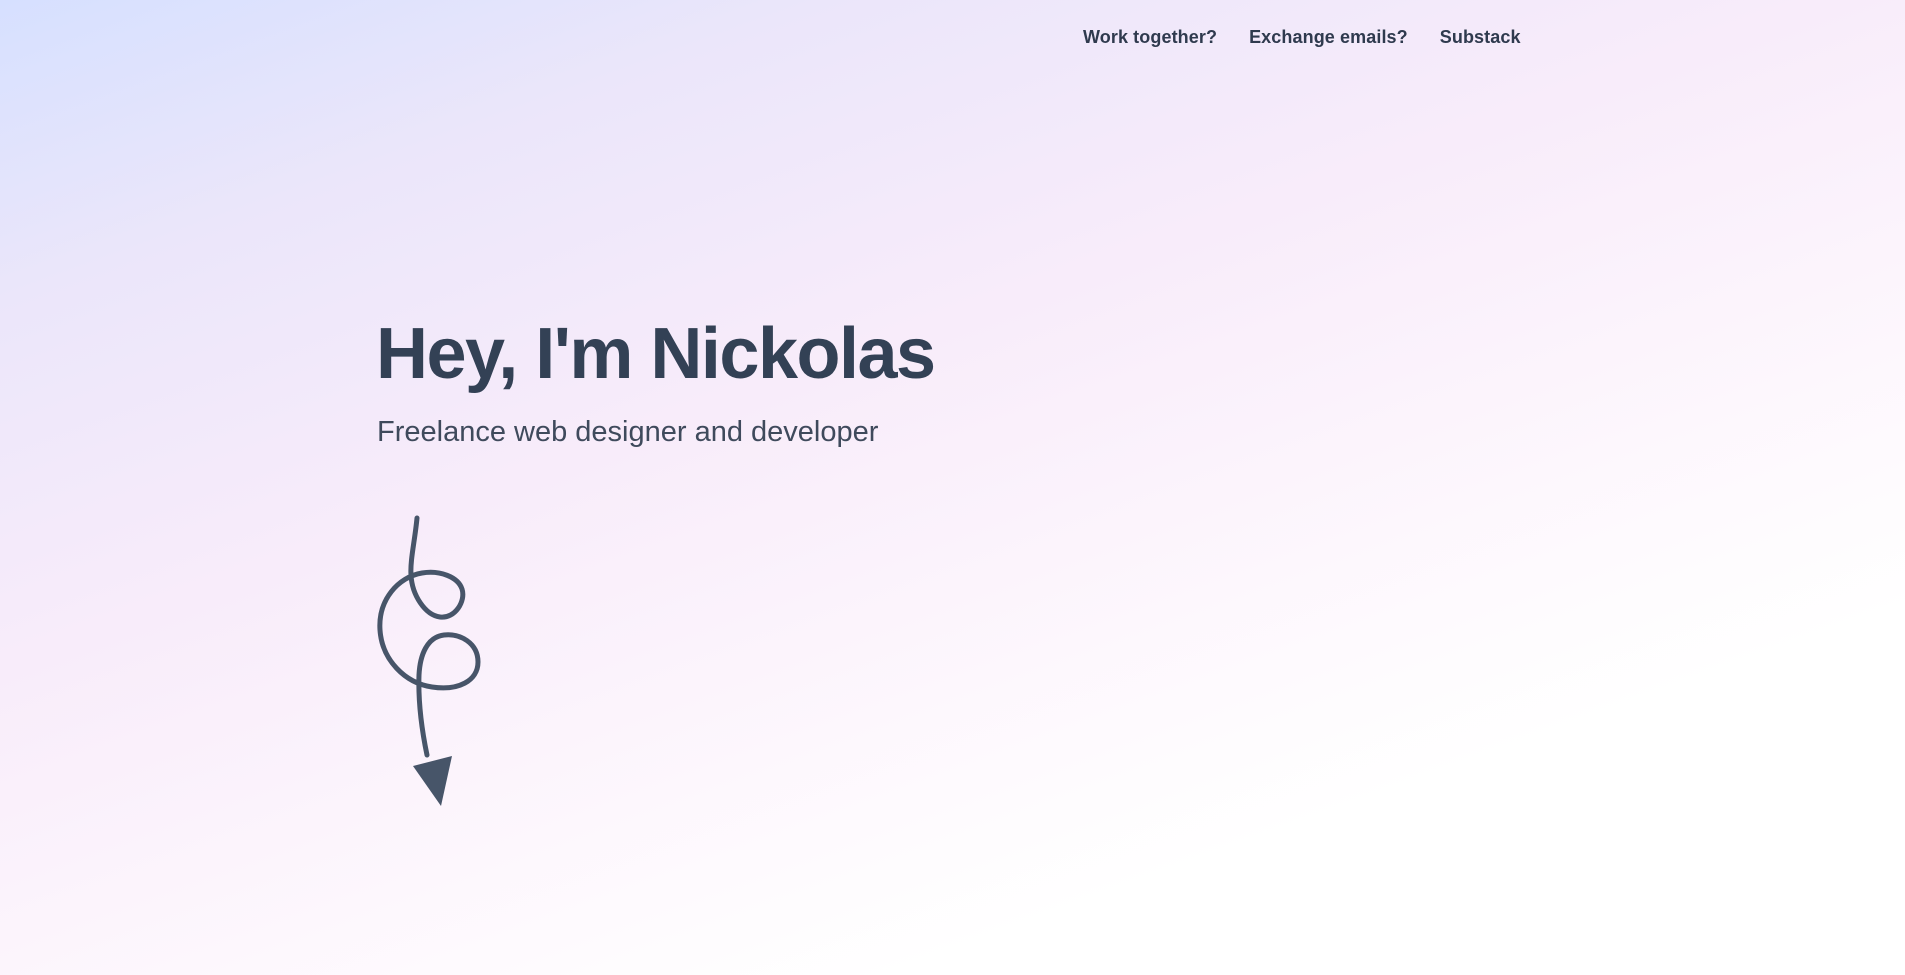  I want to click on nav-link-exchange-emails: Exchange emails?, so click(1328, 37).